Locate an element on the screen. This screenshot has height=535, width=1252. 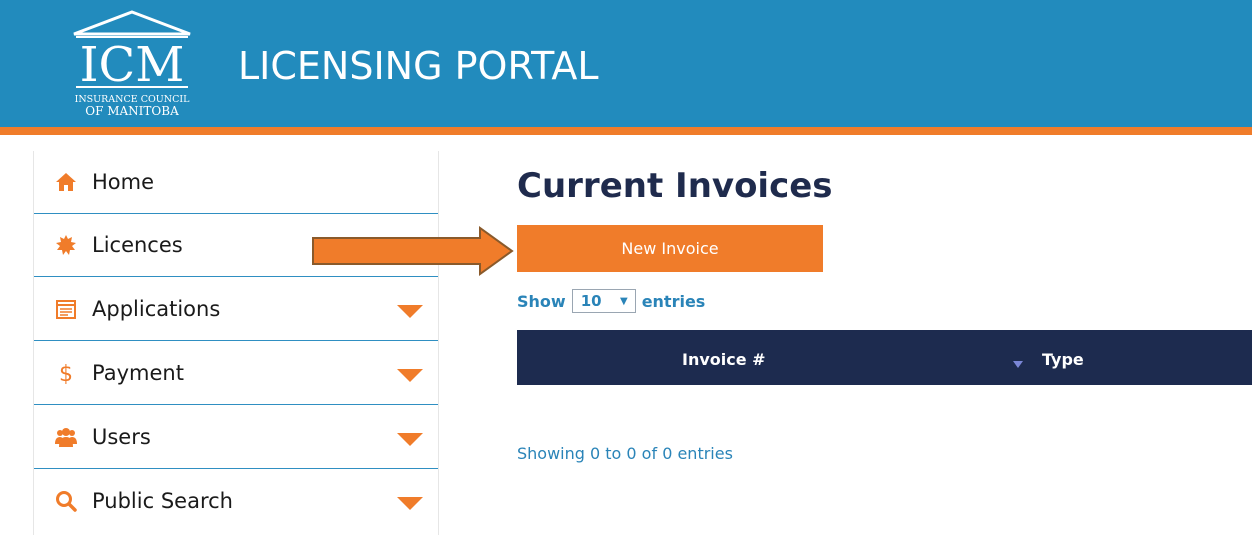
column-header-invoice: Invoice # is located at coordinates (724, 359).